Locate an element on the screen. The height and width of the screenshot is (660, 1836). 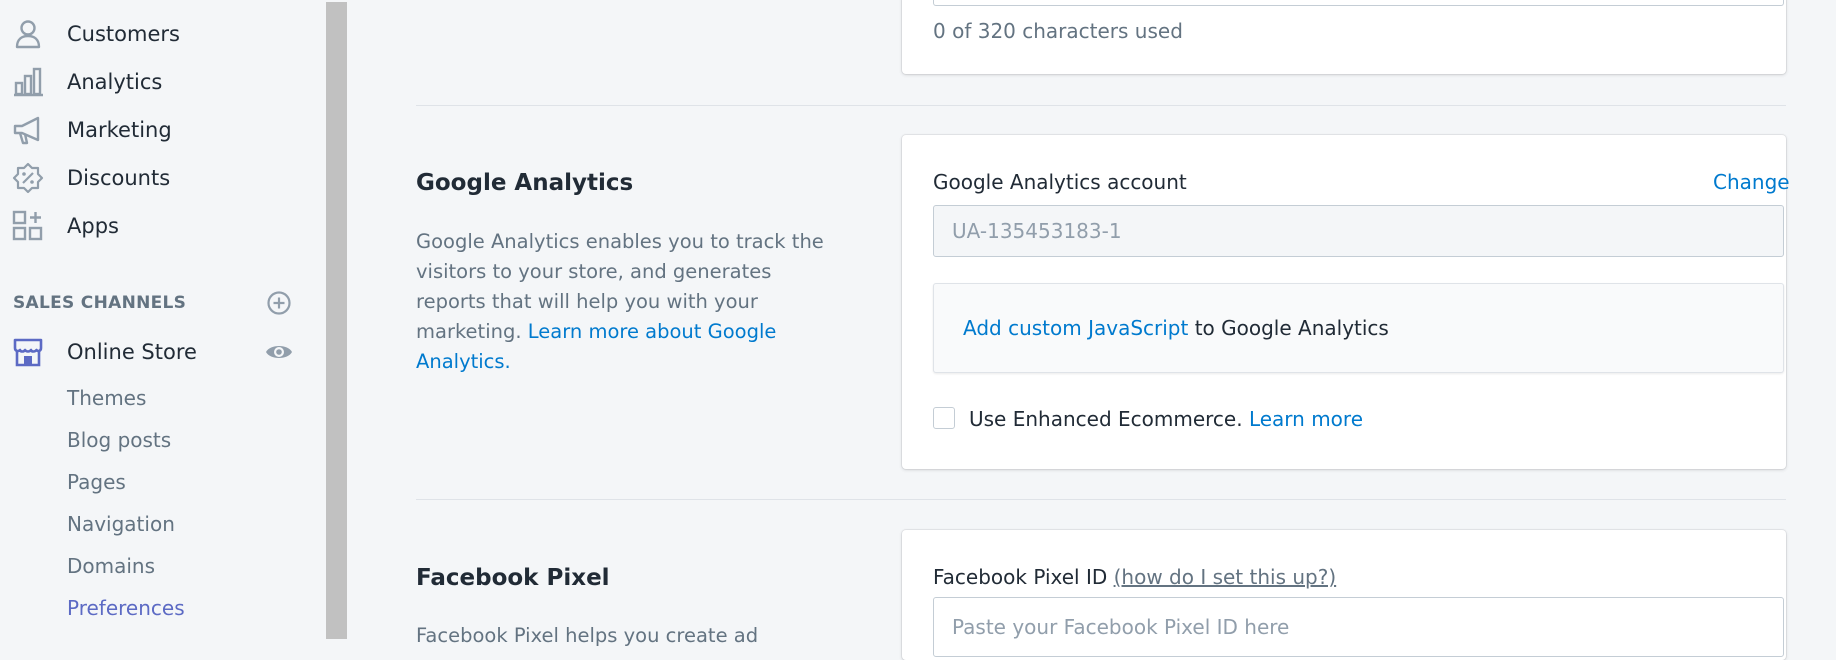
add-sales-channel-icon is located at coordinates (279, 303).